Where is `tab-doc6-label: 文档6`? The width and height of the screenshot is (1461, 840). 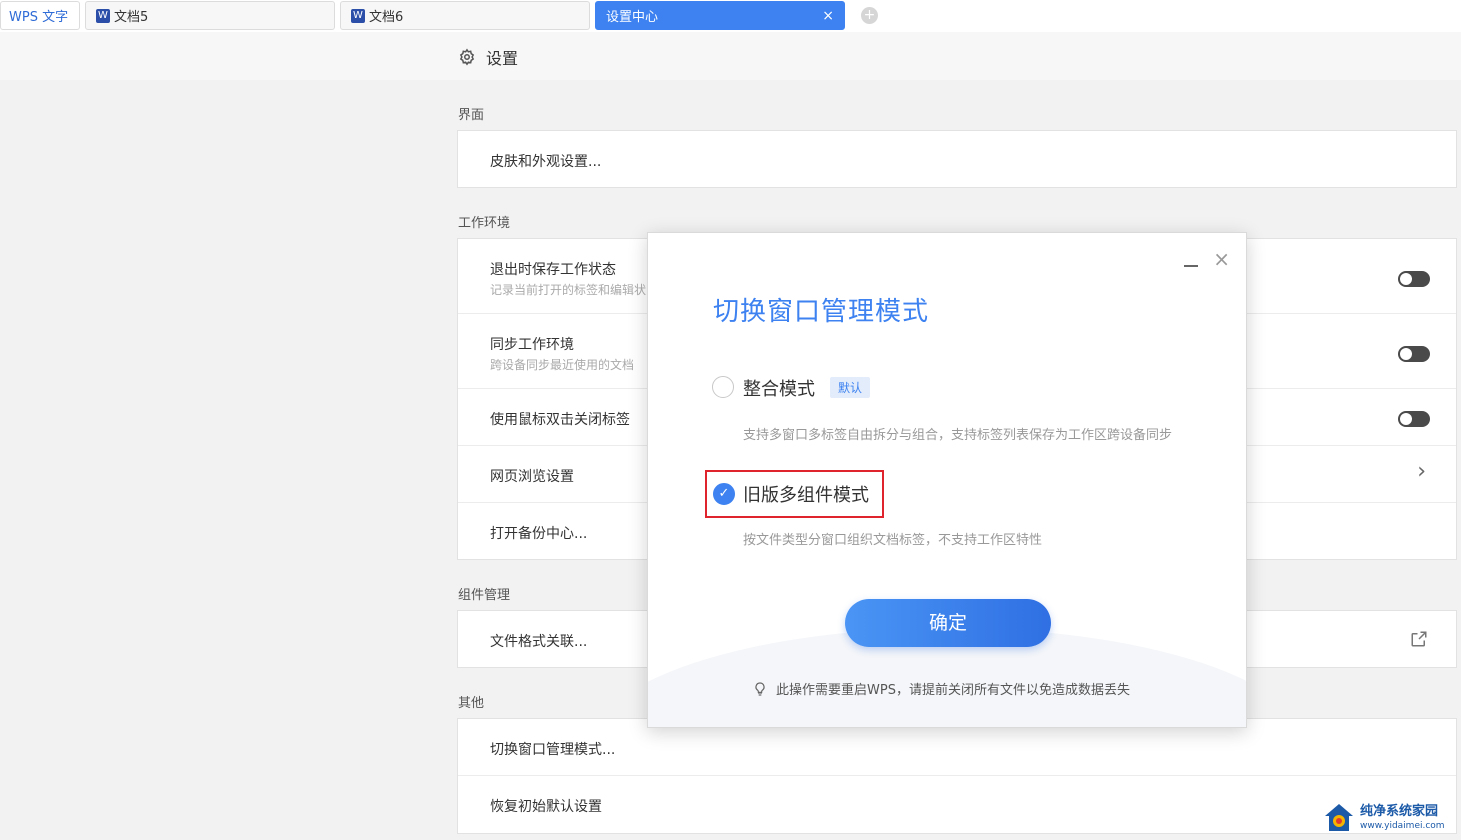
tab-doc6-label: 文档6 is located at coordinates (386, 17).